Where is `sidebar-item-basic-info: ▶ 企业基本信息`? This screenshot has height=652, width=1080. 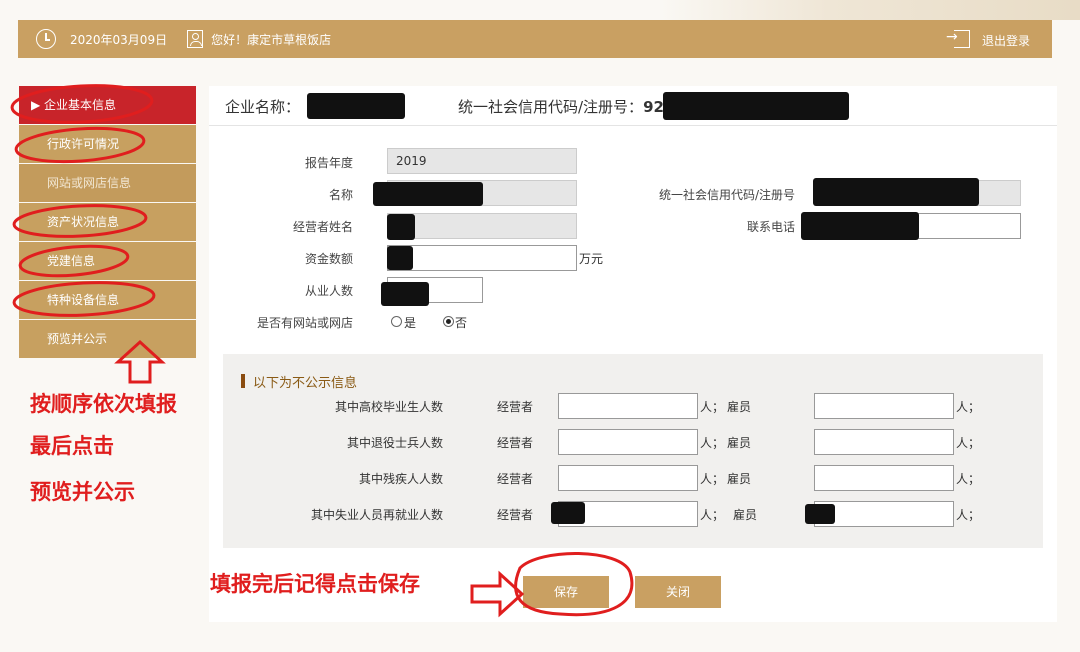 sidebar-item-basic-info: ▶ 企业基本信息 is located at coordinates (107, 105).